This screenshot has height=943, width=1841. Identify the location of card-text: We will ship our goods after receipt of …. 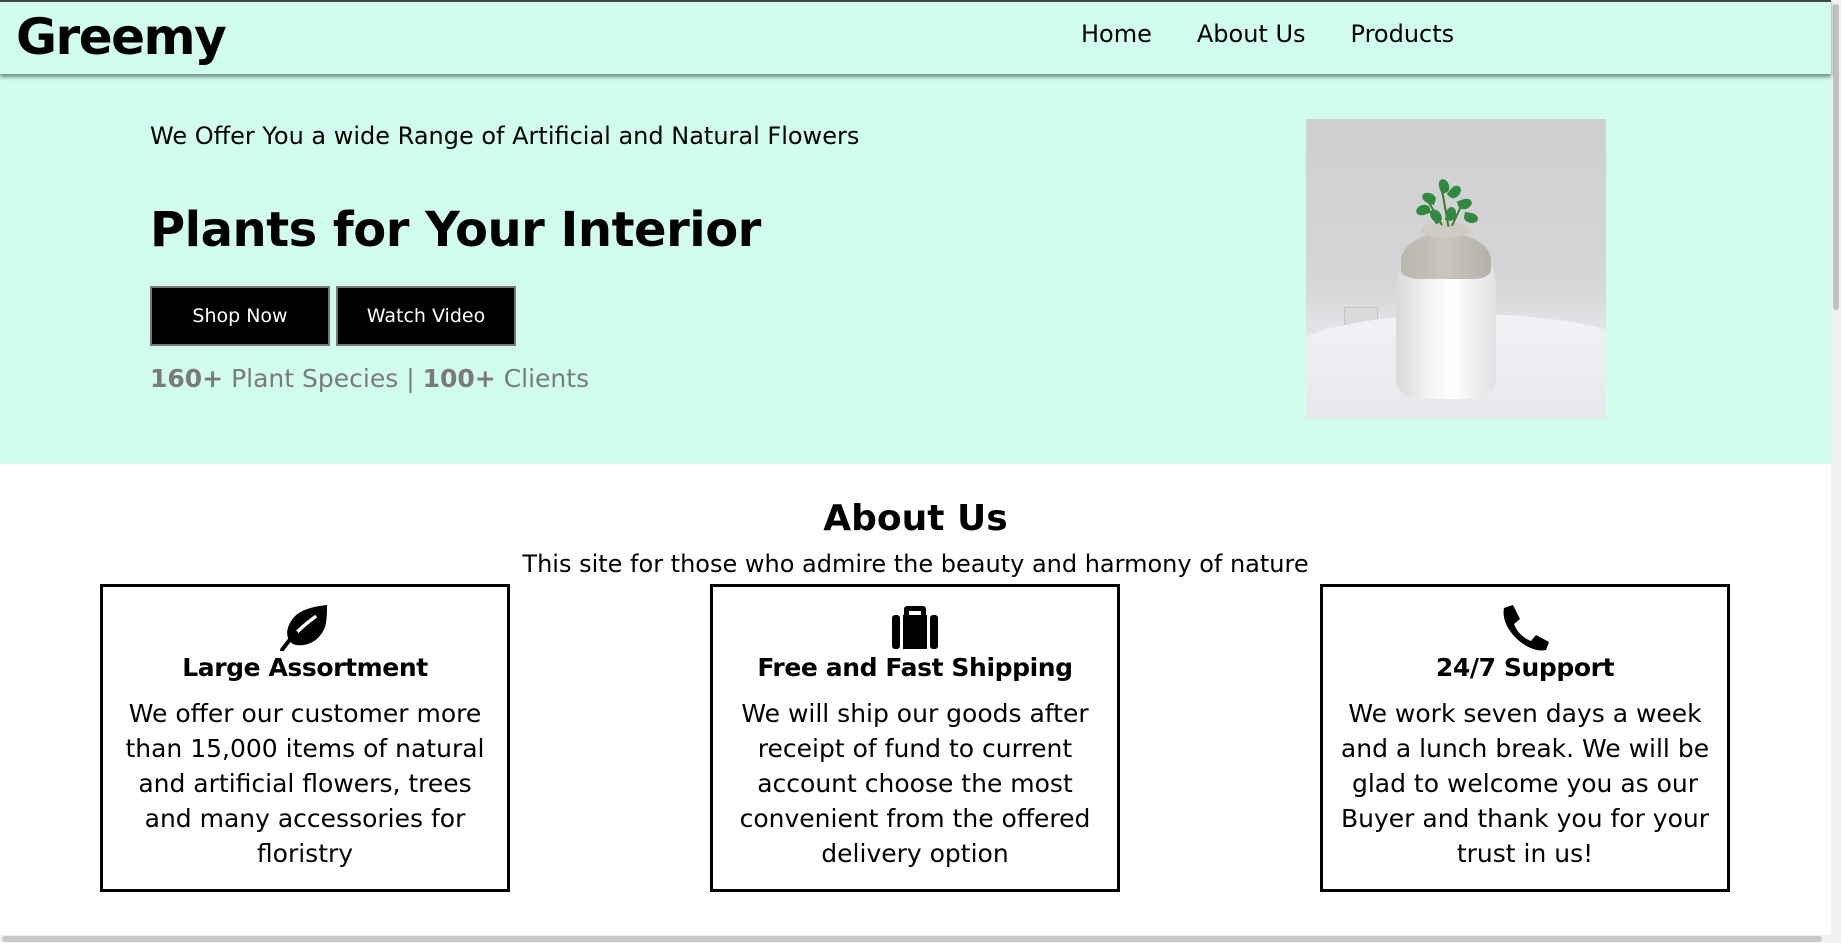
(915, 783).